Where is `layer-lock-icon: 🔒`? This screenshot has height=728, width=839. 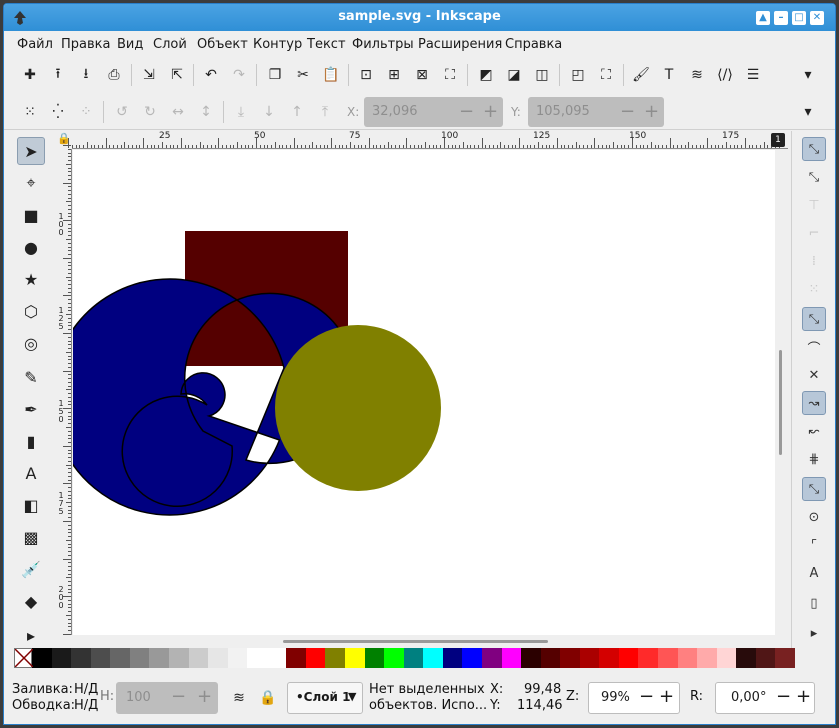
layer-lock-icon: 🔒 is located at coordinates (268, 698).